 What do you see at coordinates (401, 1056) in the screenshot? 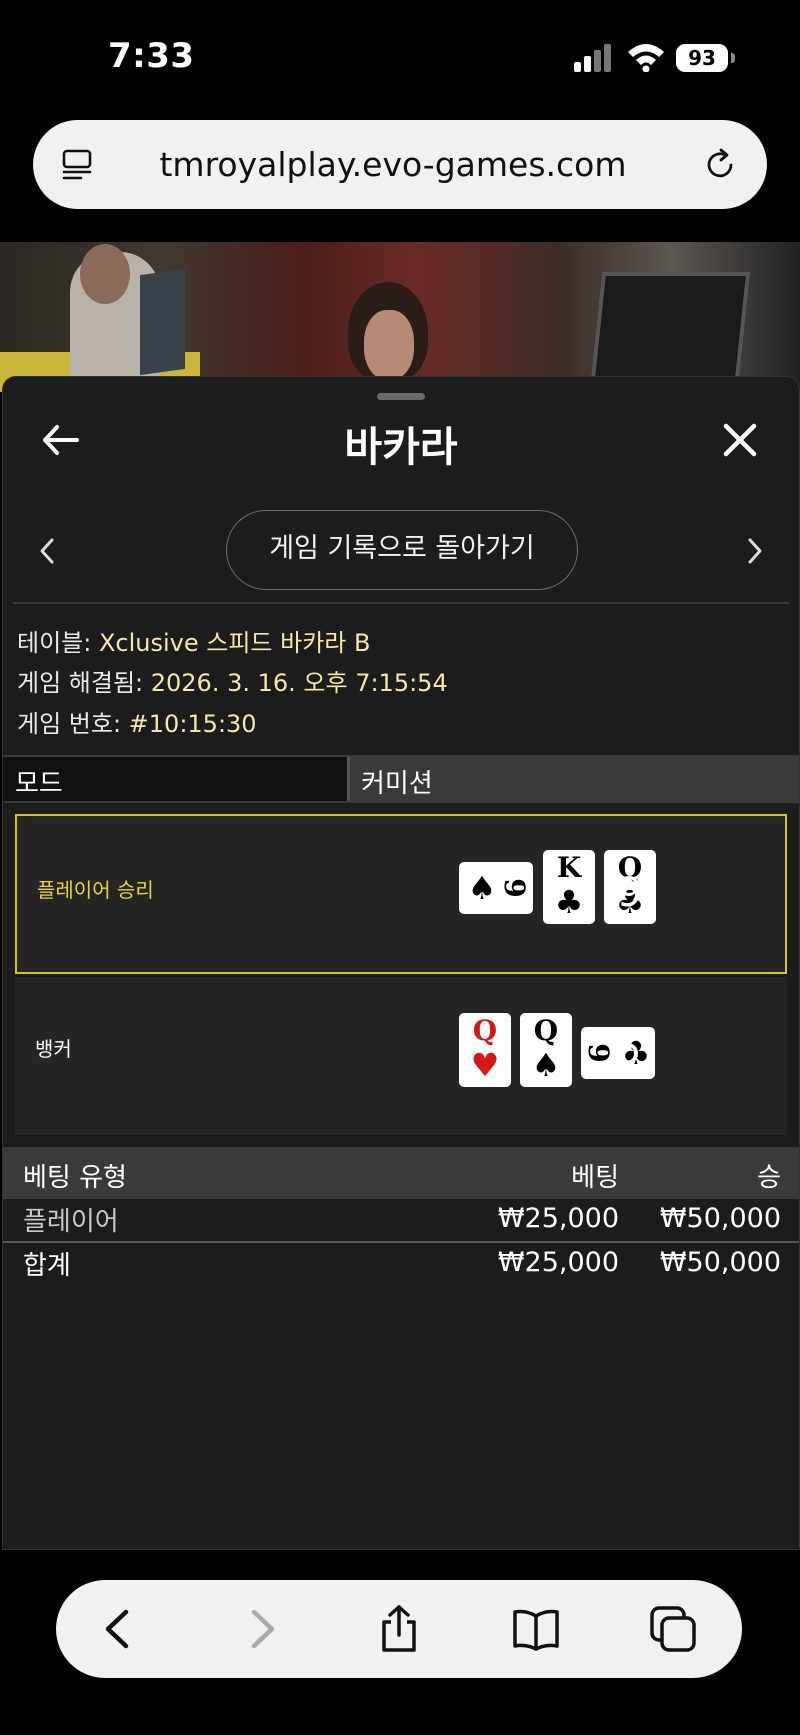
I see `banker-result: 뱅커 Q ♥ Q ♠ ♣ 9 6` at bounding box center [401, 1056].